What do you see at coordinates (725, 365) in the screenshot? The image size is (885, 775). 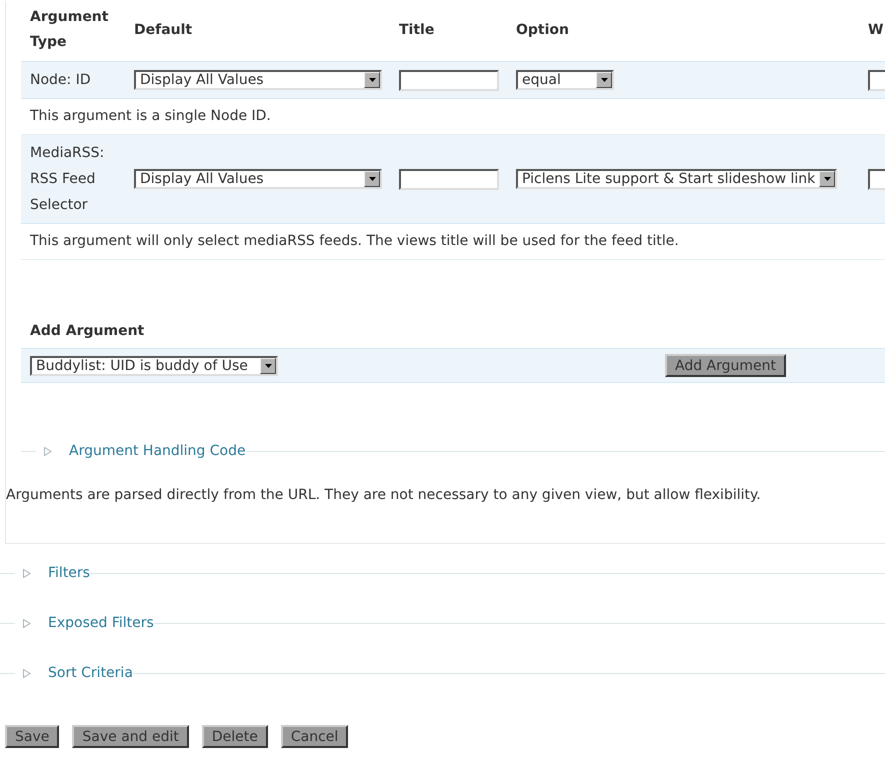 I see `add-argument-button: Add Argument` at bounding box center [725, 365].